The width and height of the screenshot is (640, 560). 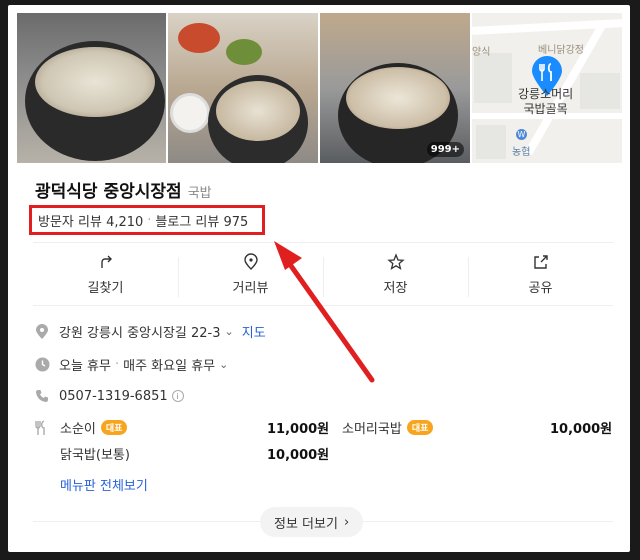 I want to click on more-info-label: 정보 더보기, so click(x=306, y=524).